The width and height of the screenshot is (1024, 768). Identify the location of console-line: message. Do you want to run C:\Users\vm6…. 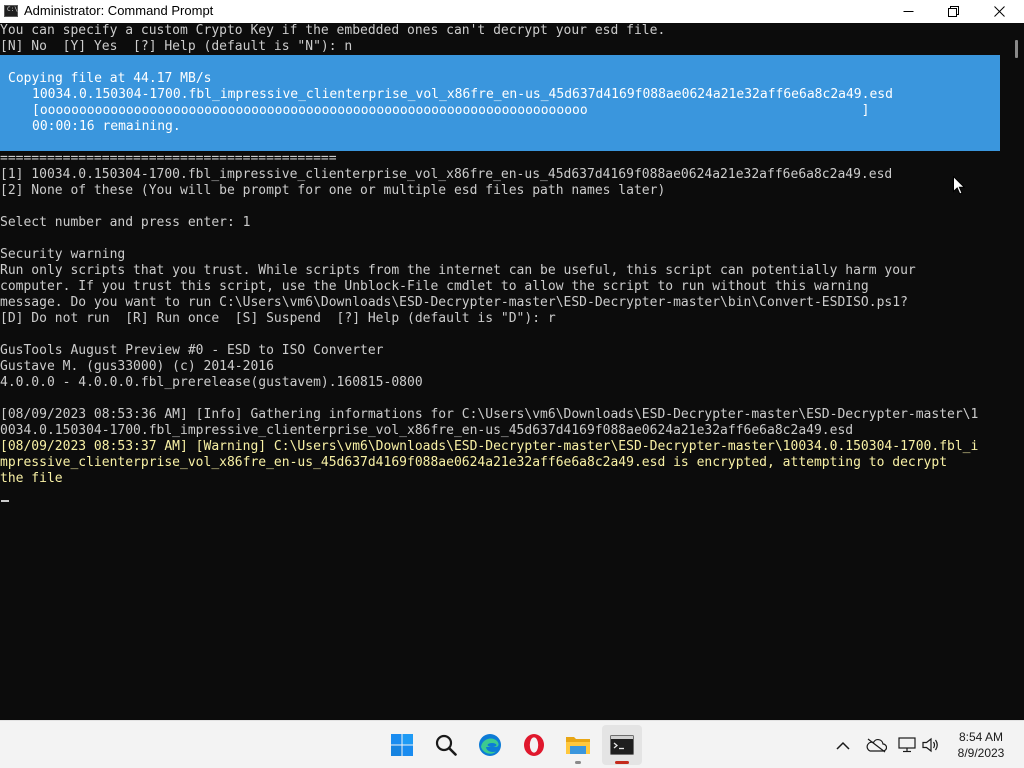
(454, 302).